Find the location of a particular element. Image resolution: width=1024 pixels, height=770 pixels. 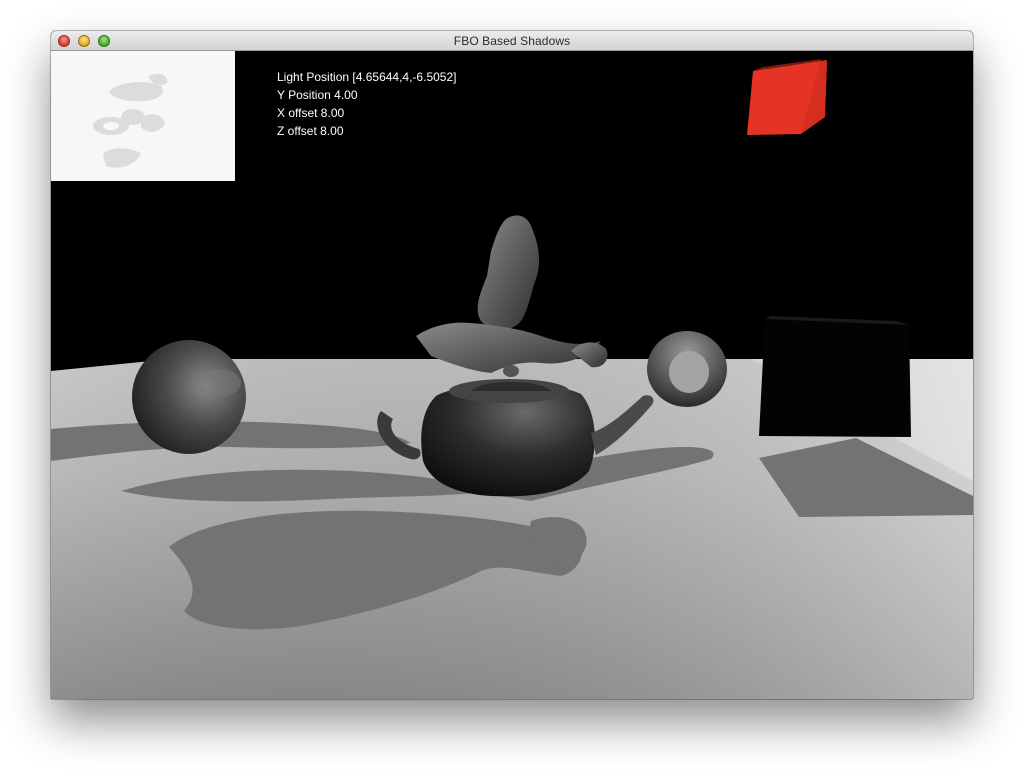

title-bar: FBO Based Shadows is located at coordinates (512, 41).